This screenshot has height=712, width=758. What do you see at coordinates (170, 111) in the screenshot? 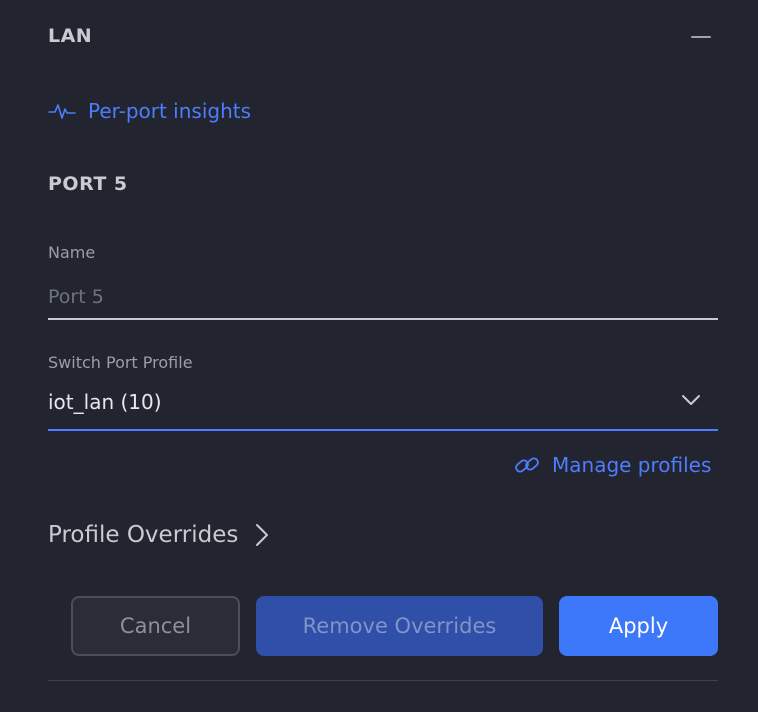
I see `per-port-insights-label: Per-port insights` at bounding box center [170, 111].